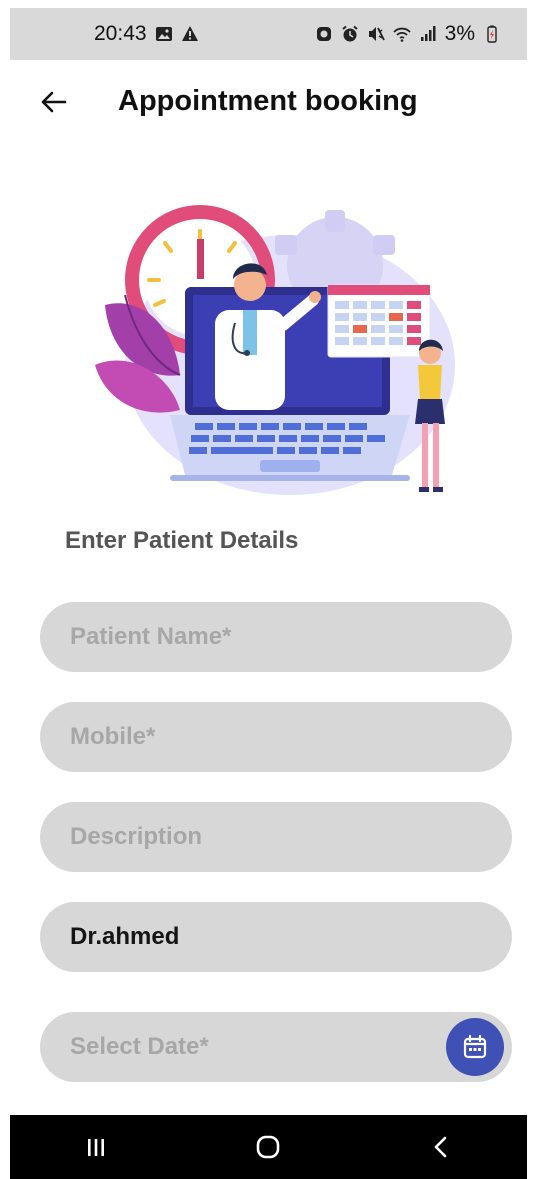 The width and height of the screenshot is (535, 1179). What do you see at coordinates (376, 34) in the screenshot?
I see `mute-icon` at bounding box center [376, 34].